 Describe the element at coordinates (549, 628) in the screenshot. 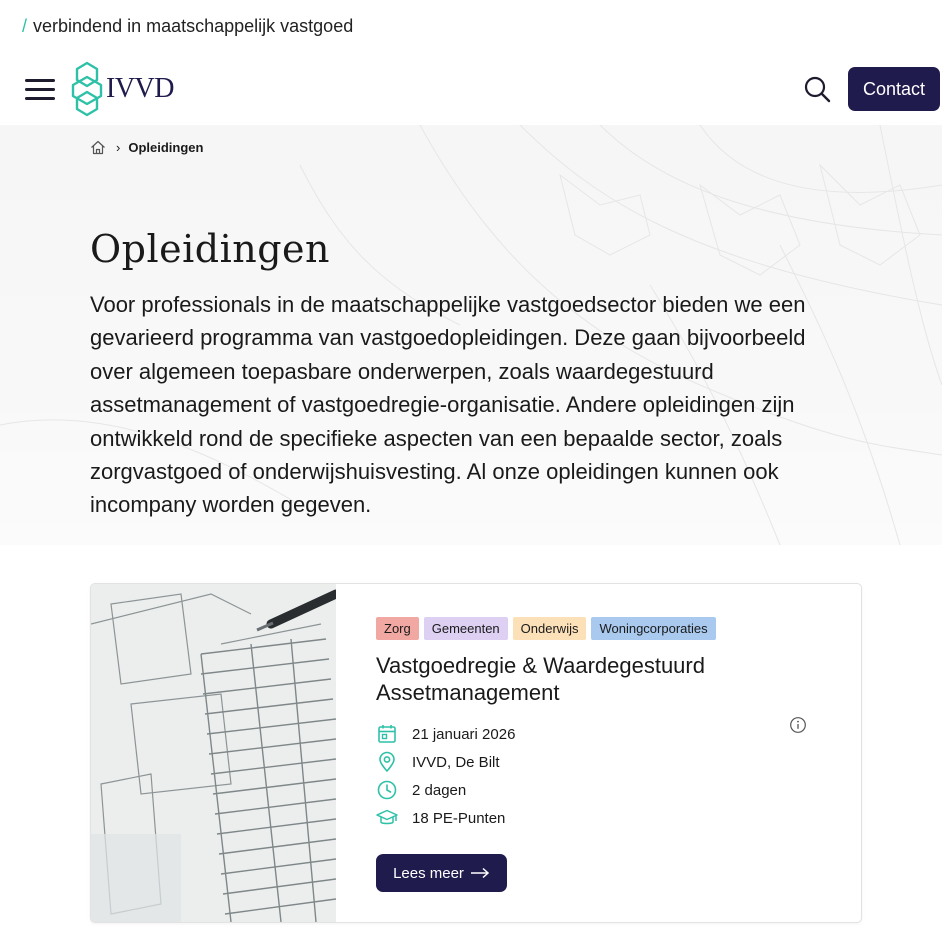

I see `tag-onderwijs: Onderwijs` at that location.